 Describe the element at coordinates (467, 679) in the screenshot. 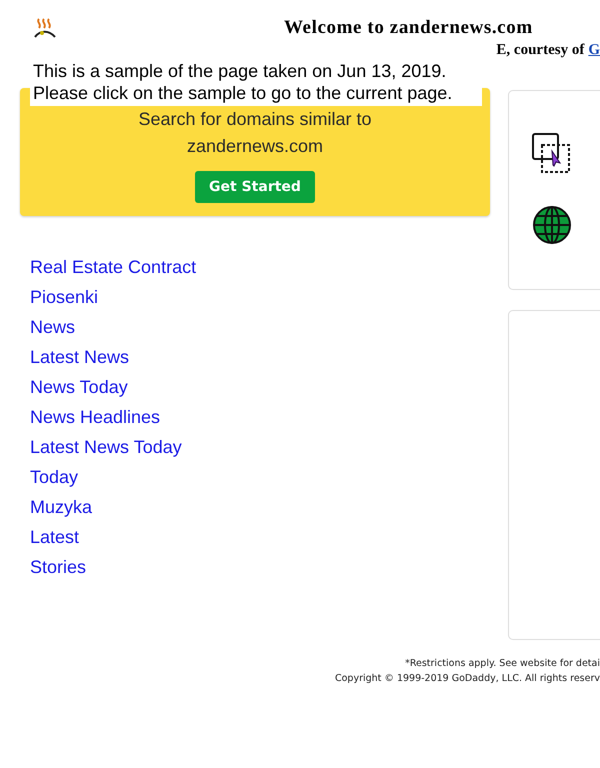

I see `footer-text: Copyright © 1999-2019 GoDaddy, LLC. All rights reserv` at that location.